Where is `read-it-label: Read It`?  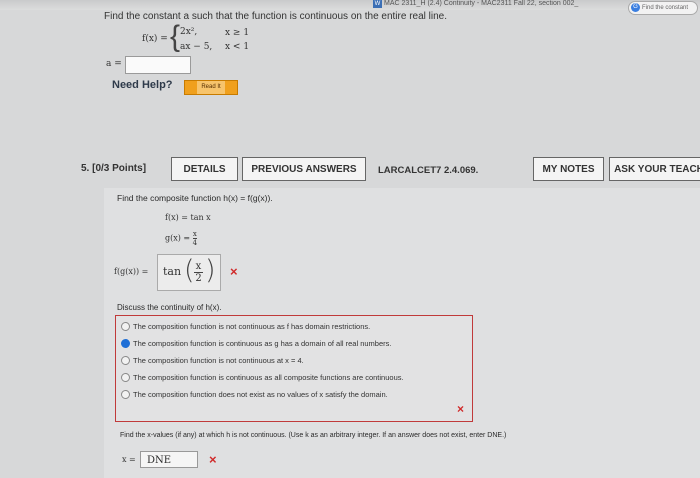 read-it-label: Read It is located at coordinates (211, 87).